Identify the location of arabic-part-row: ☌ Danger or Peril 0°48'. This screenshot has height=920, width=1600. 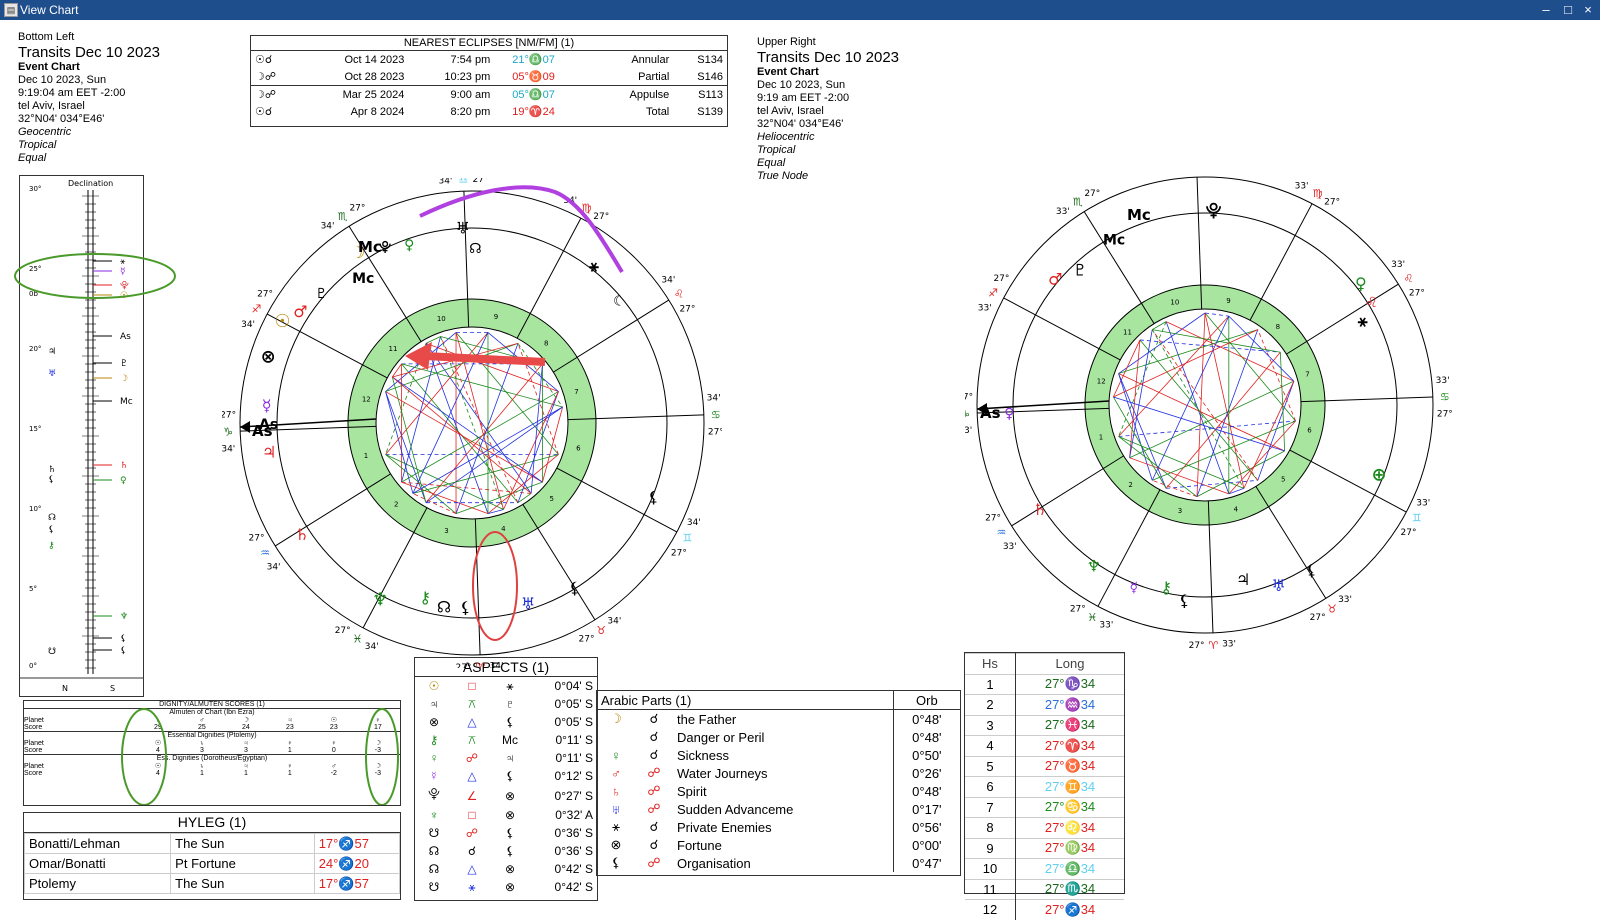
(778, 737).